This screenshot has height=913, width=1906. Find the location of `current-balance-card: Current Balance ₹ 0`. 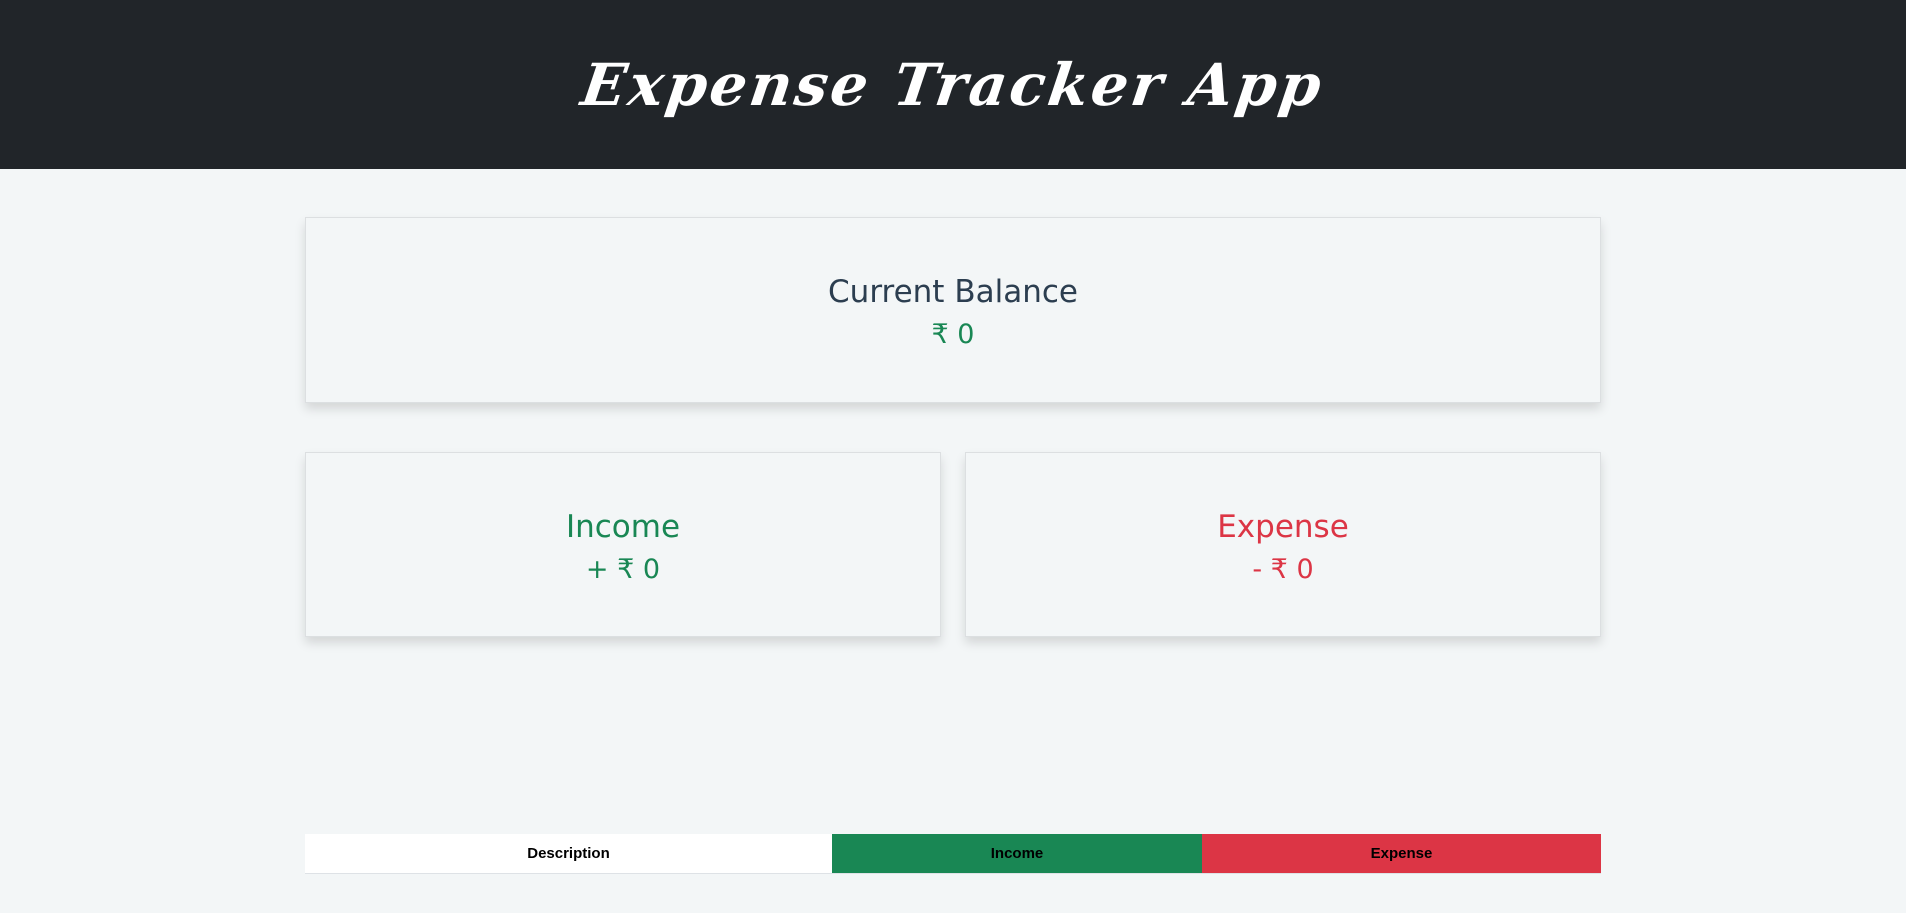

current-balance-card: Current Balance ₹ 0 is located at coordinates (953, 310).